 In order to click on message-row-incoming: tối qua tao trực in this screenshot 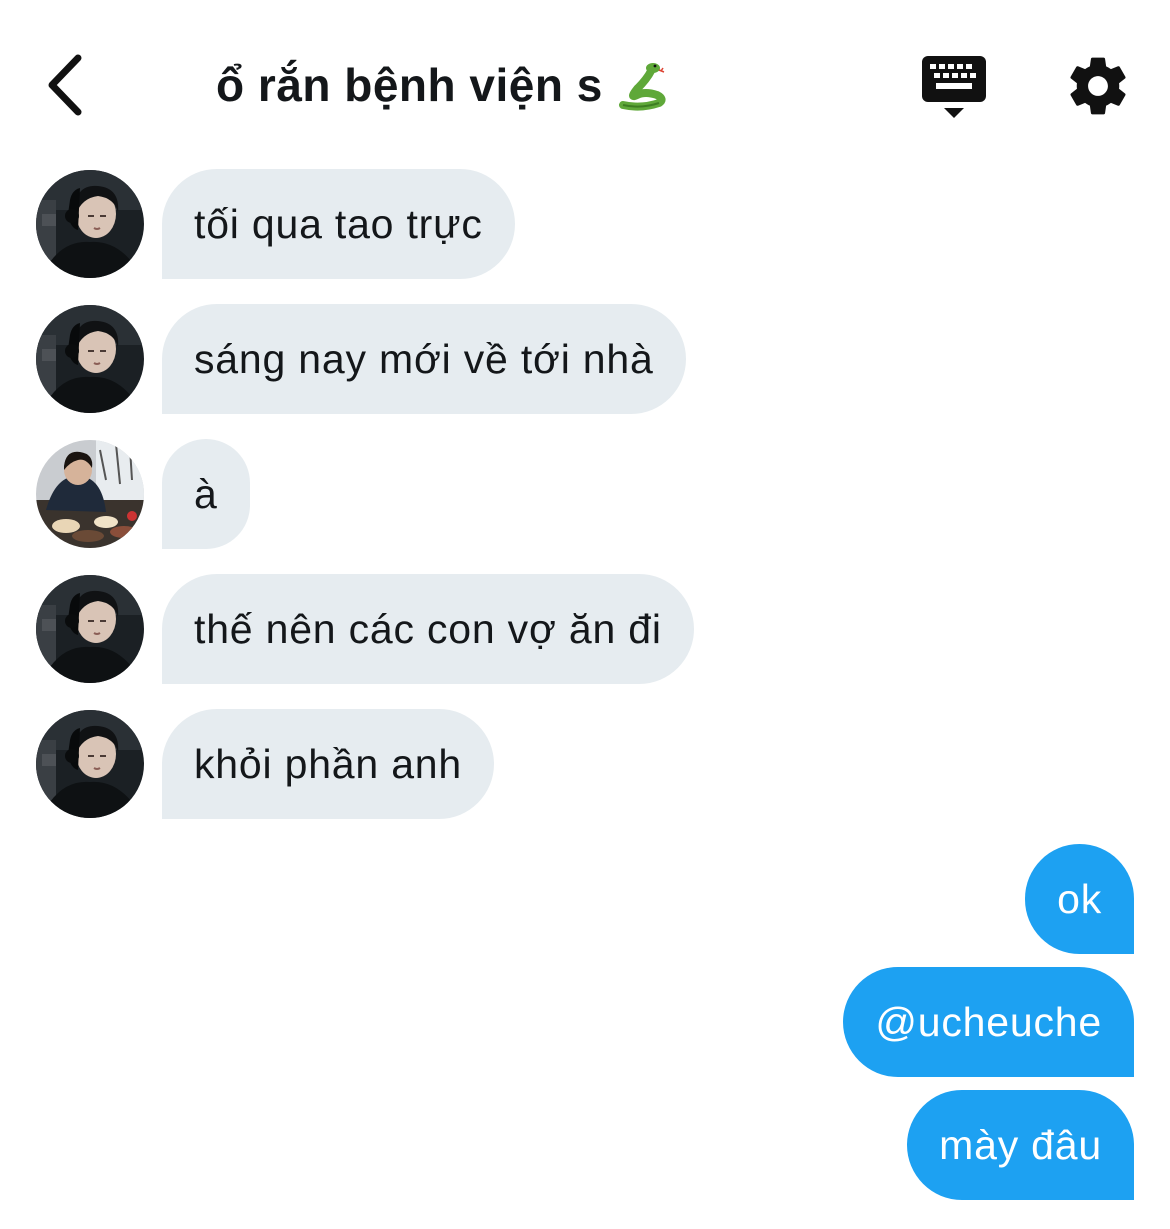, I will do `click(275, 224)`.